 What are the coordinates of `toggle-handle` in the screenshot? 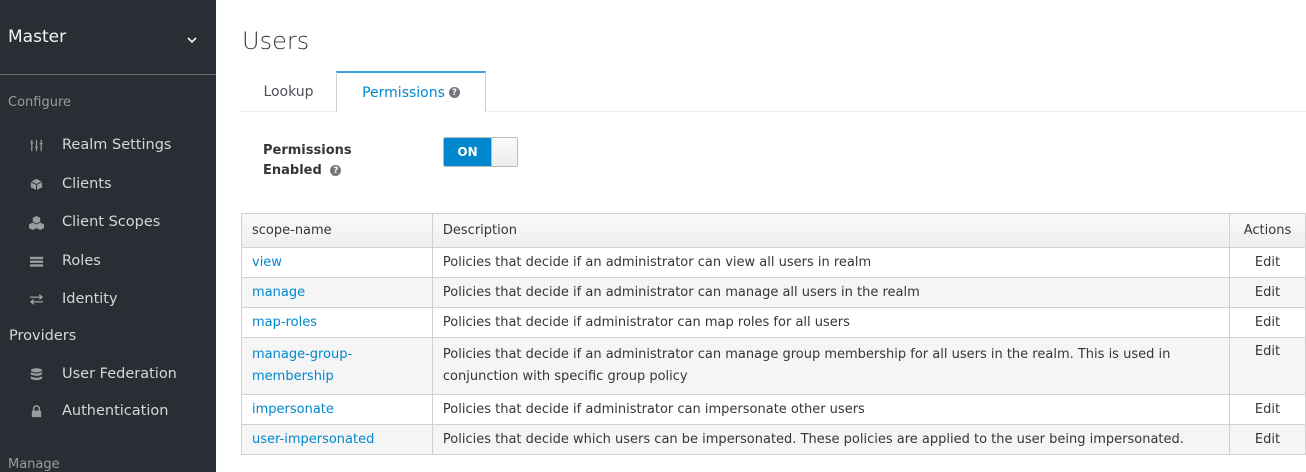 It's located at (504, 152).